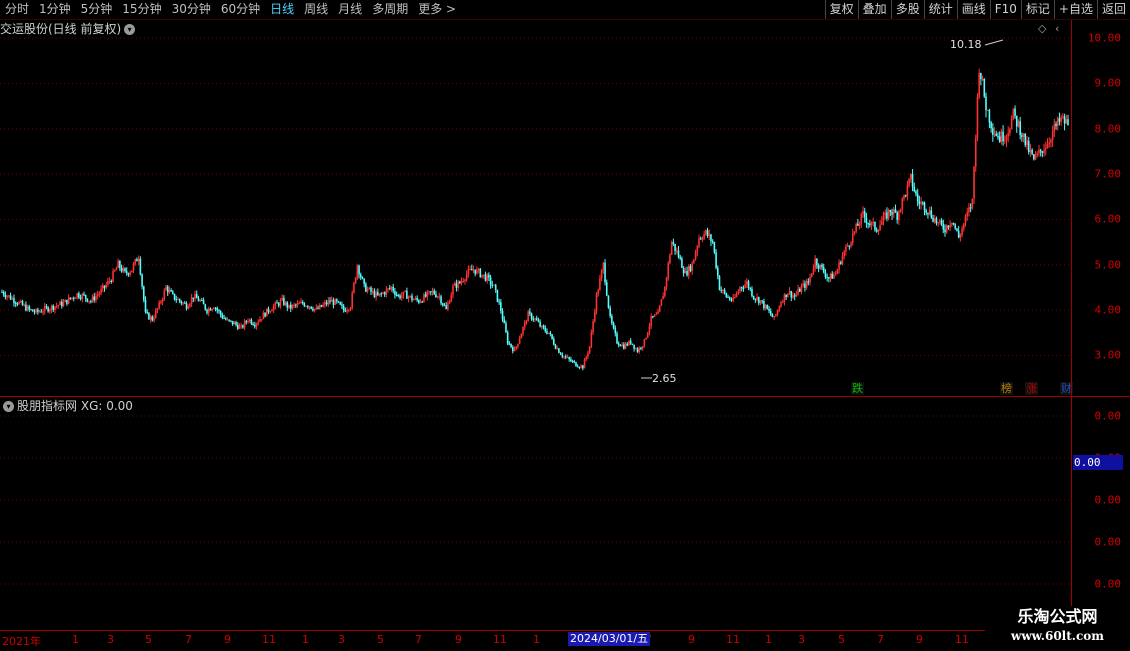 This screenshot has width=1130, height=651. I want to click on panel-divider, so click(565, 396).